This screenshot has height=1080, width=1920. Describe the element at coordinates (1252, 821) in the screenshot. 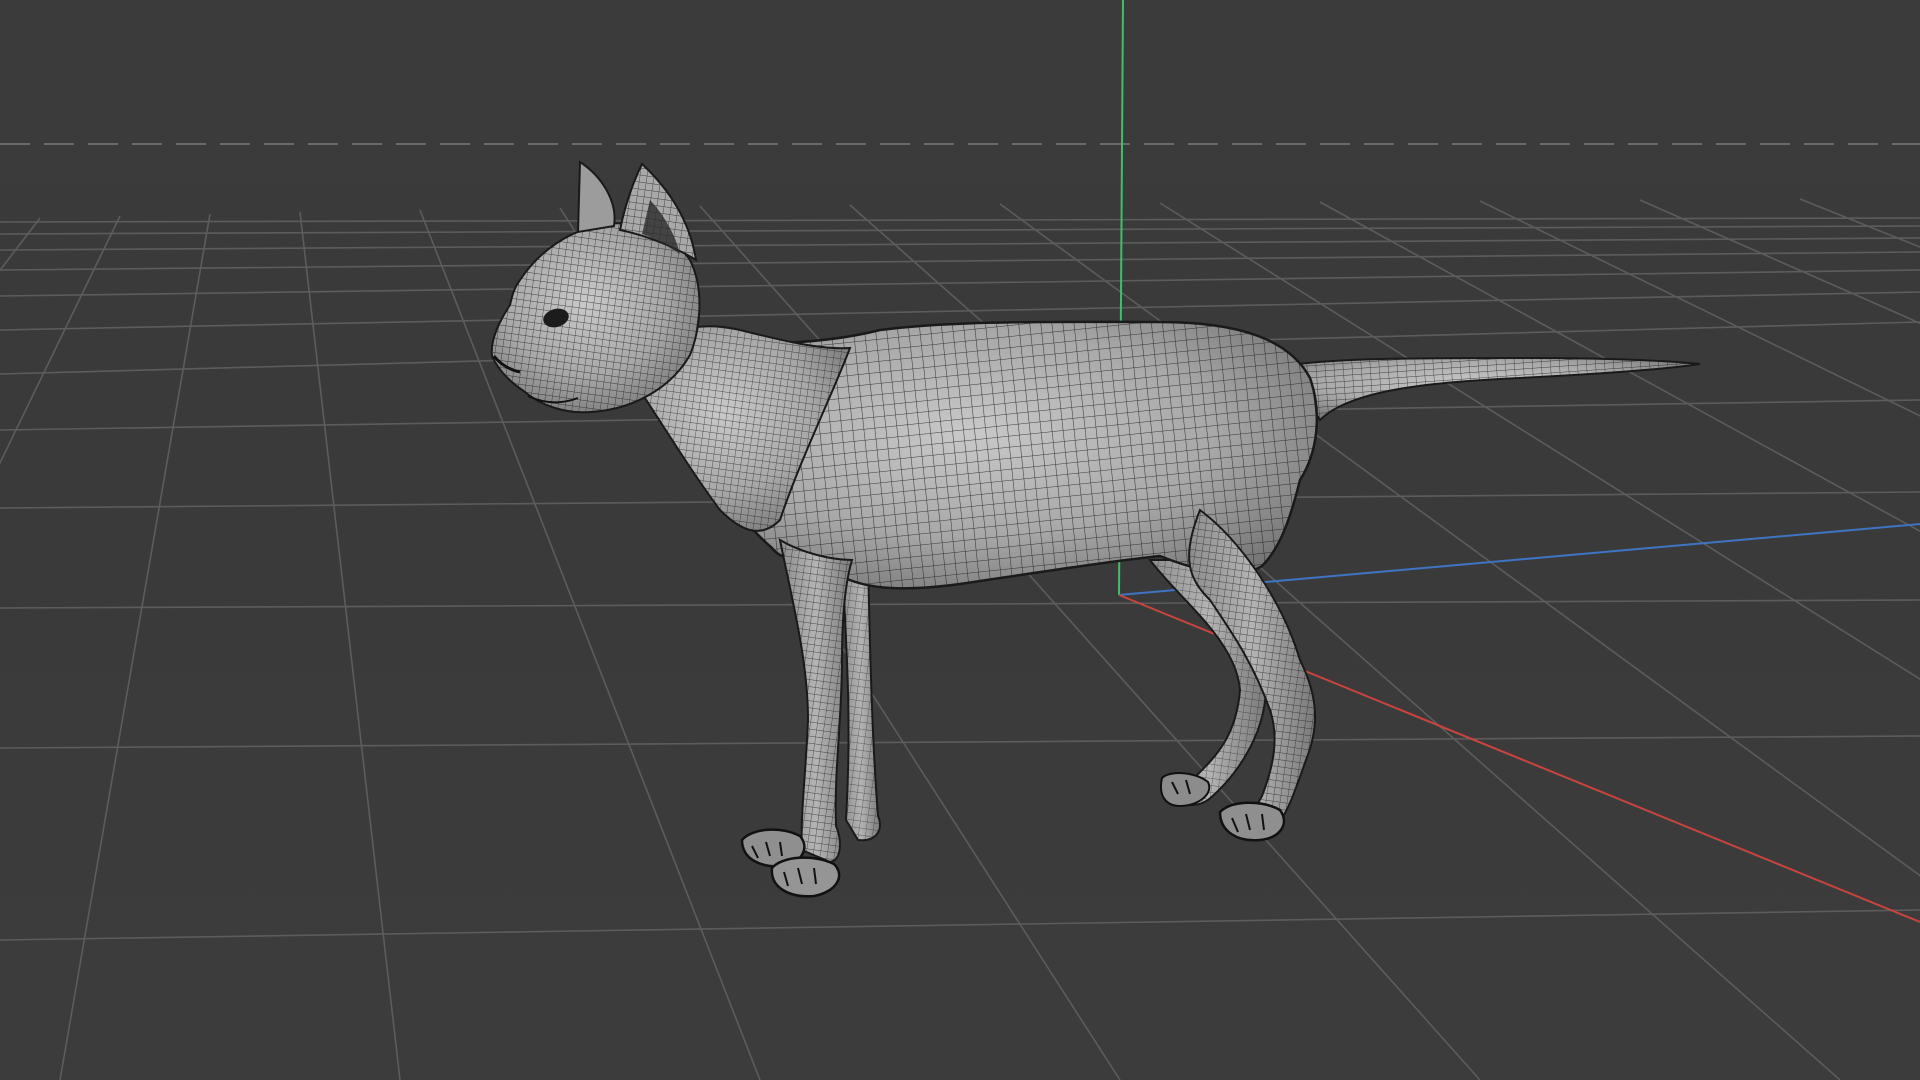

I see `cat-paw-hind-near` at that location.